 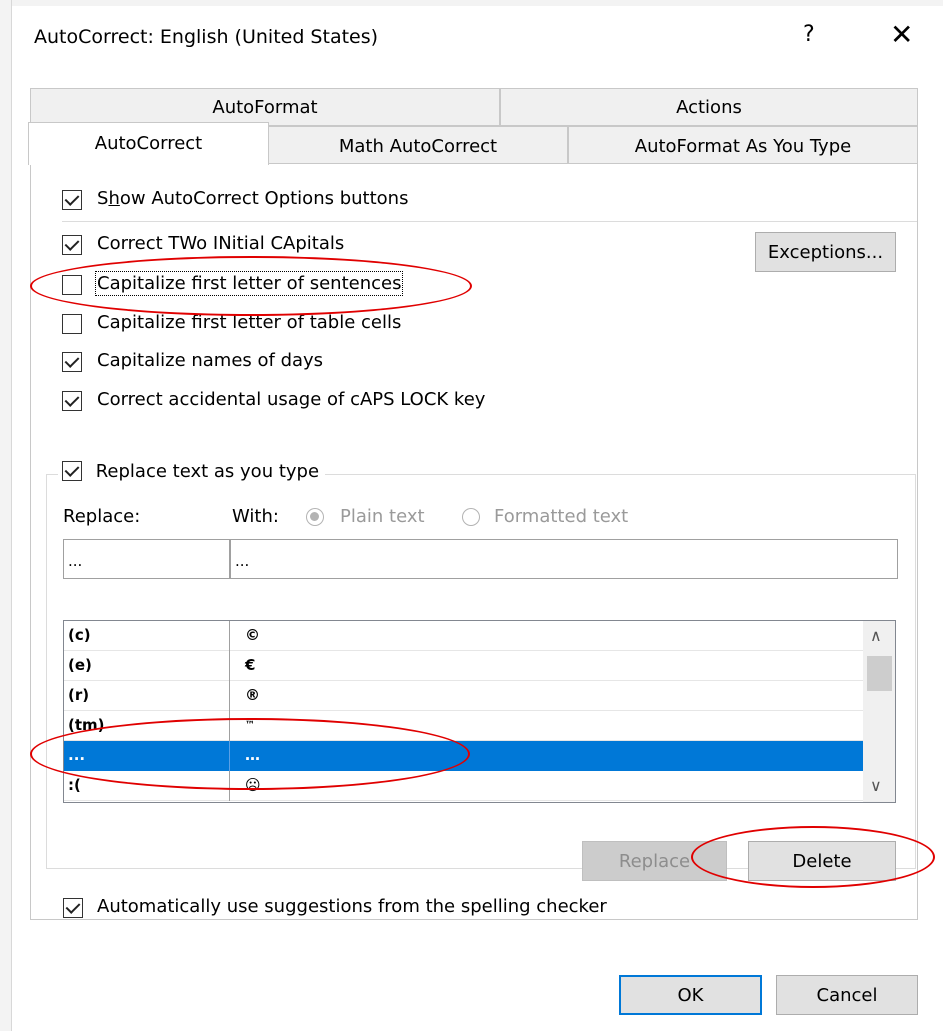 I want to click on tab-autocorrect: AutoCorrect, so click(x=148, y=143).